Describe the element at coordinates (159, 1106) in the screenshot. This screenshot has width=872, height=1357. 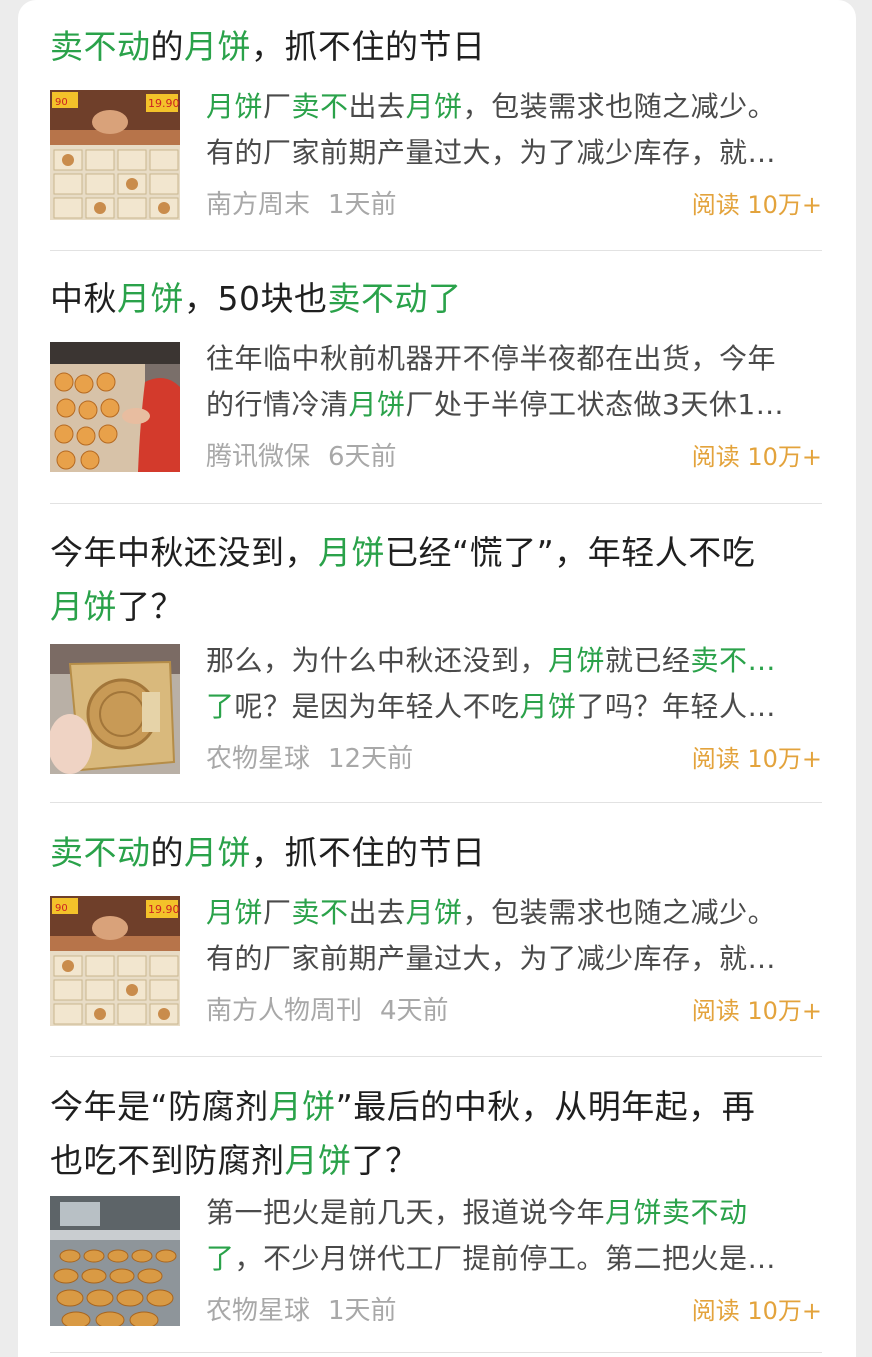
I see `title-text: 今年是“防腐剂` at that location.